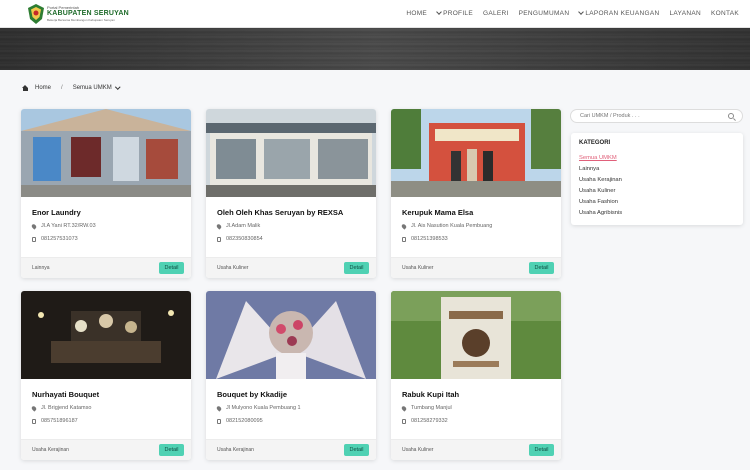  I want to click on umkm-name: Oleh Oleh Khas Seruyan by REXSA, so click(280, 212).